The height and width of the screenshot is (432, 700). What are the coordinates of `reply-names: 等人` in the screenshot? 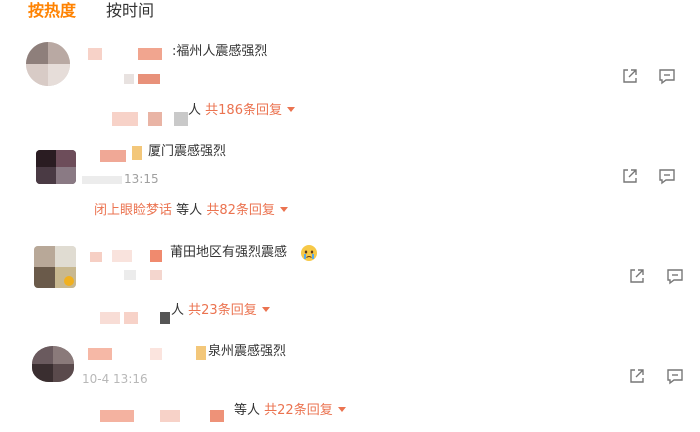 It's located at (247, 410).